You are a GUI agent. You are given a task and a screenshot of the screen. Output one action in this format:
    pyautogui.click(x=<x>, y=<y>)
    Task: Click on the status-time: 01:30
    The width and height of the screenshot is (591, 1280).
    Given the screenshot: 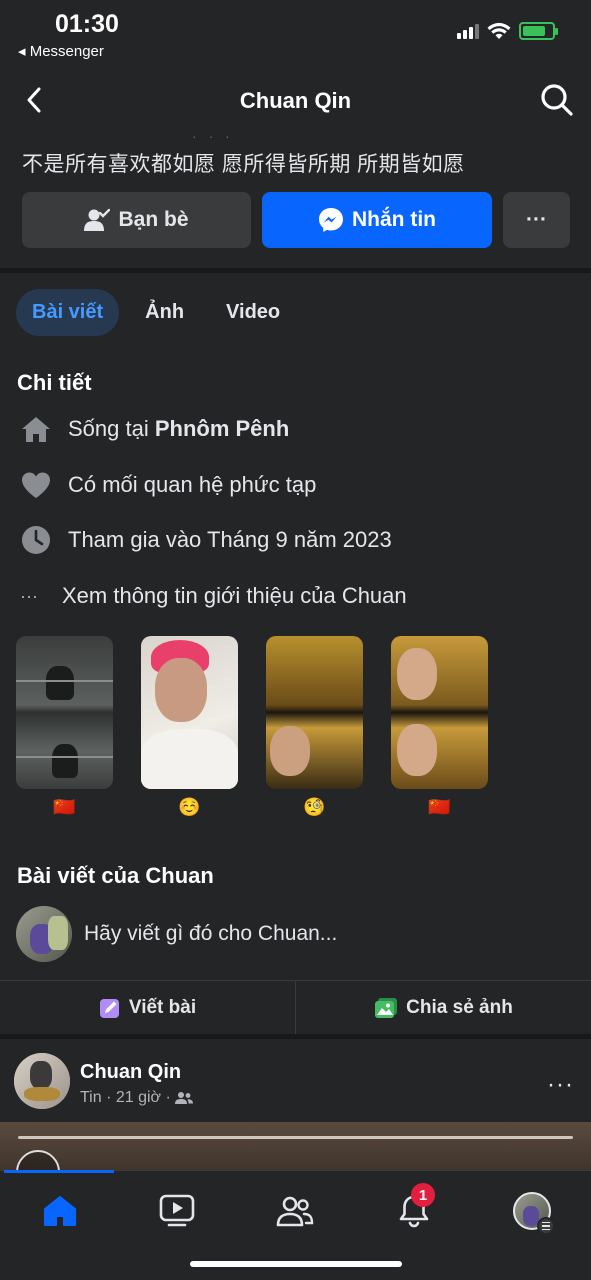 What is the action you would take?
    pyautogui.click(x=87, y=24)
    